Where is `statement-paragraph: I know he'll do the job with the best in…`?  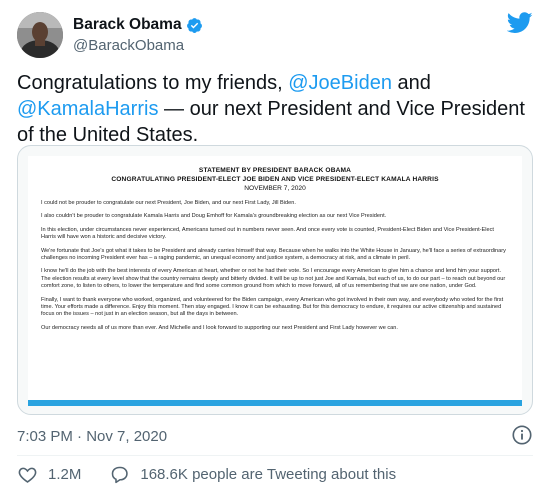 statement-paragraph: I know he'll do the job with the best in… is located at coordinates (273, 279).